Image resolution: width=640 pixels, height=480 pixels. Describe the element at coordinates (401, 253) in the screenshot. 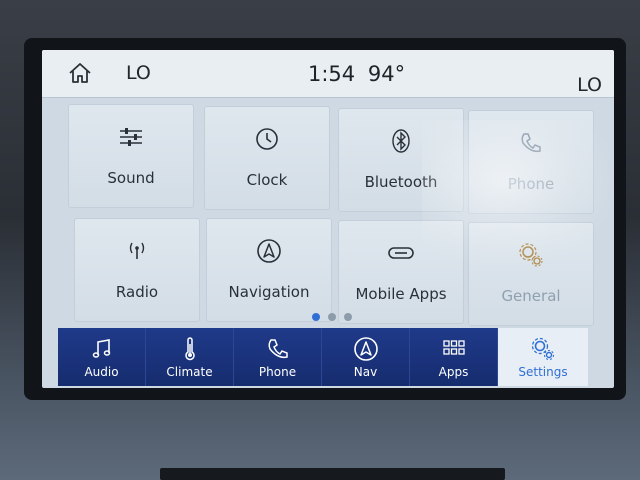

I see `mobile-apps-icon` at that location.